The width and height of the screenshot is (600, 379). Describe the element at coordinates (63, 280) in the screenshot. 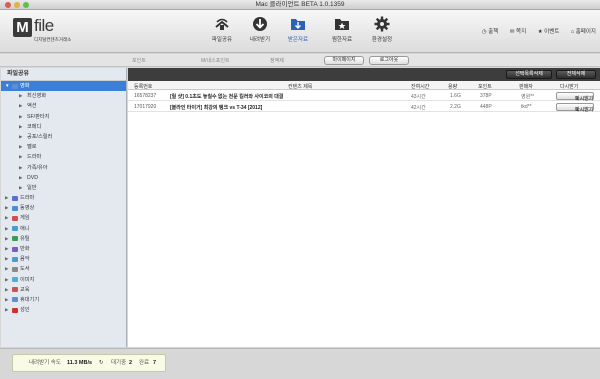

I see `sidebar-item: ▶ 이미지` at that location.